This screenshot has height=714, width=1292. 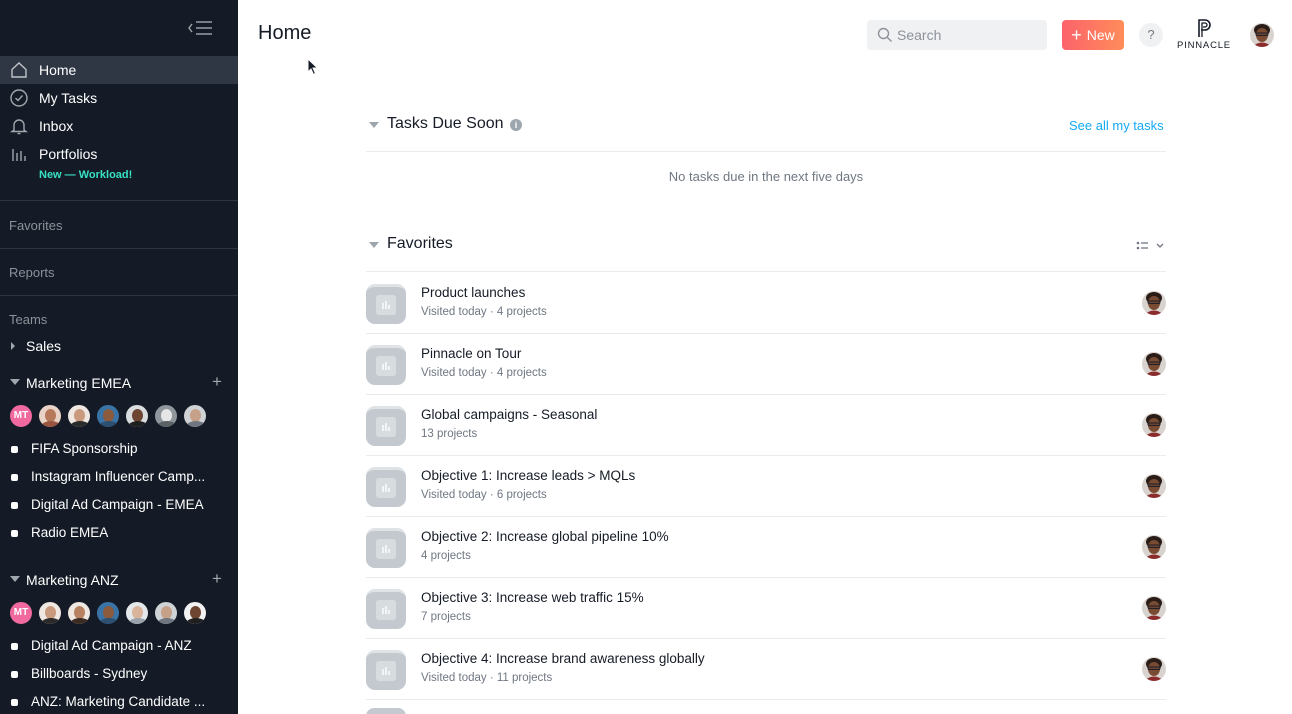 I want to click on project-name: Digital Ad Campaign - EMEA, so click(x=117, y=504).